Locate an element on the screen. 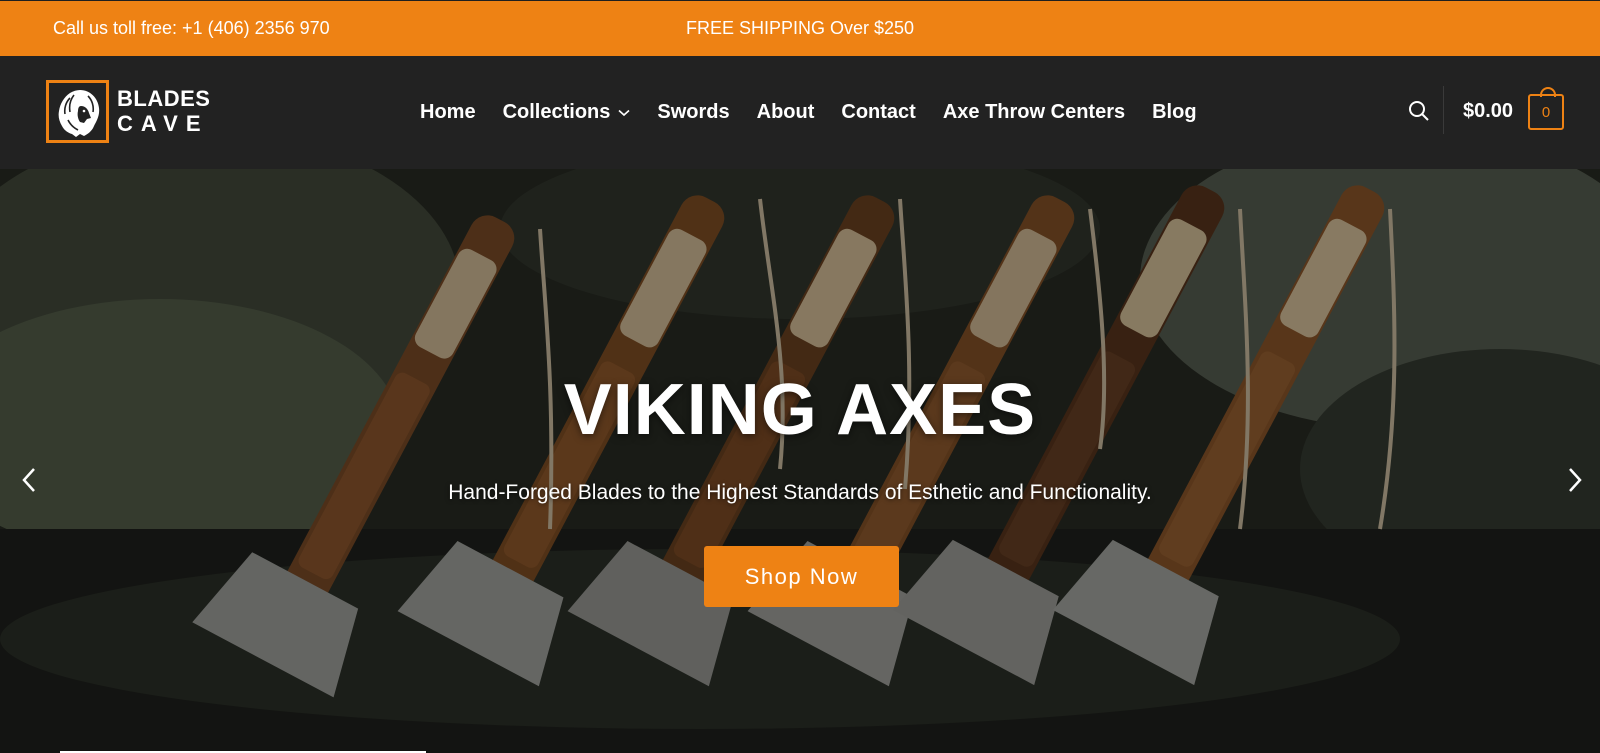  site-logo: BLADES CAVE is located at coordinates (128, 111).